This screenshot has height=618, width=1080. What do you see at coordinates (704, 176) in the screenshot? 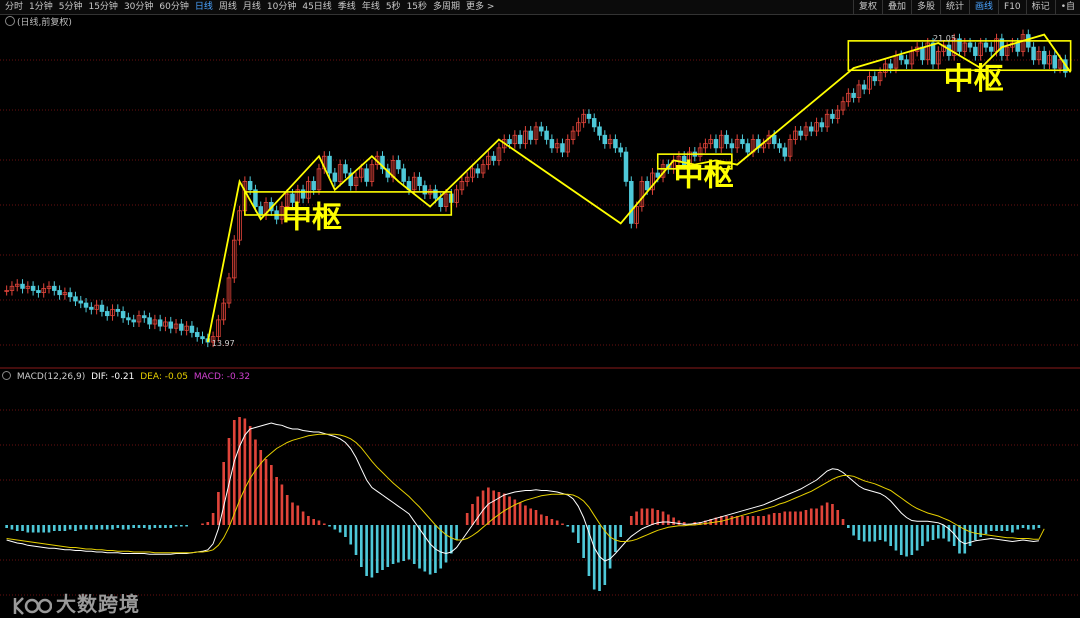
I see `zhongshu-label-2: 中枢` at bounding box center [704, 176].